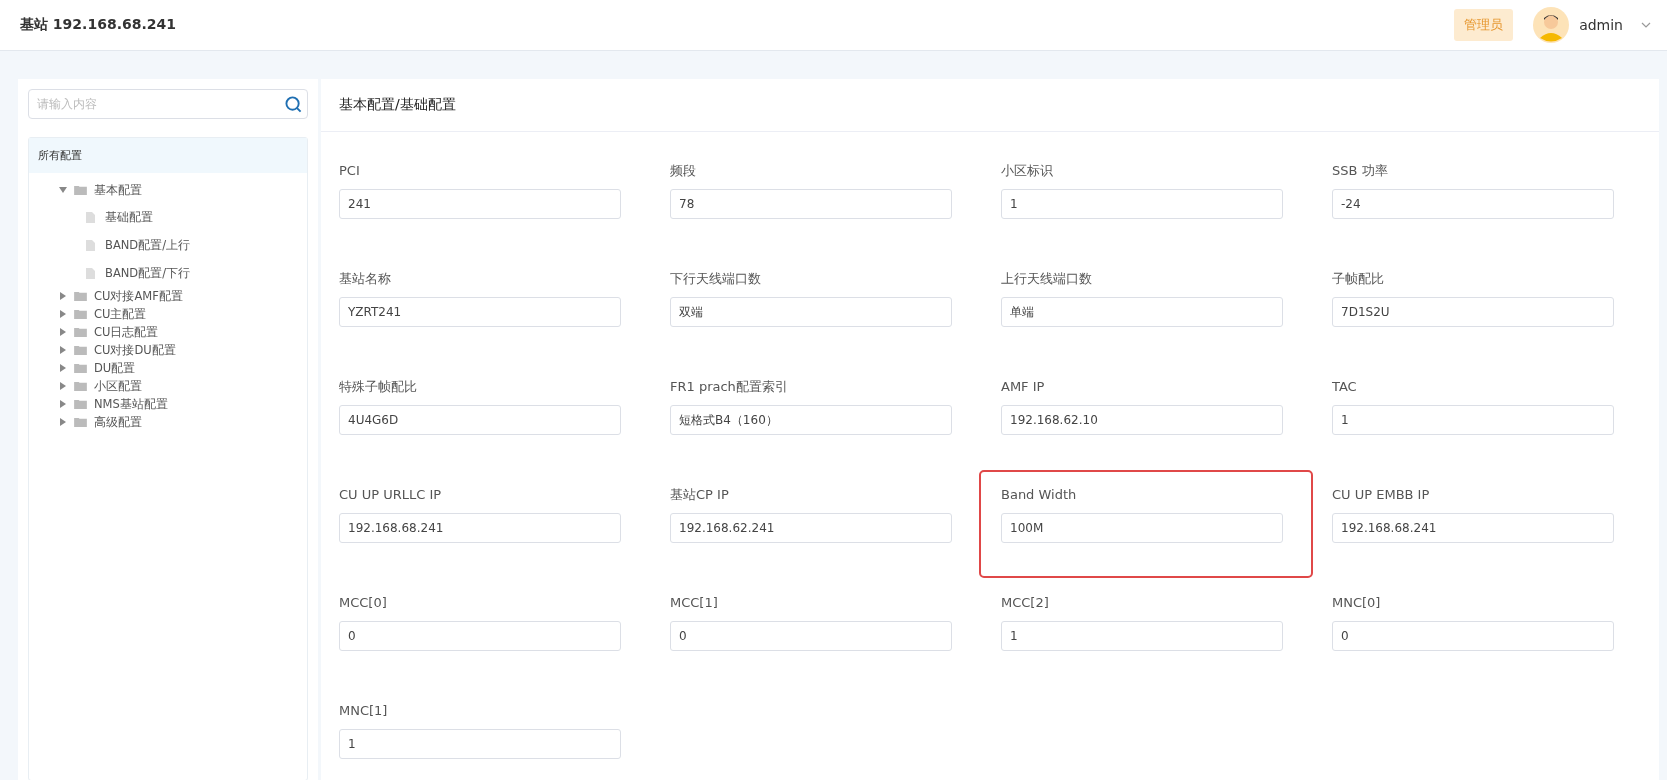 This screenshot has width=1667, height=780. I want to click on input-field: 单端, so click(1142, 312).